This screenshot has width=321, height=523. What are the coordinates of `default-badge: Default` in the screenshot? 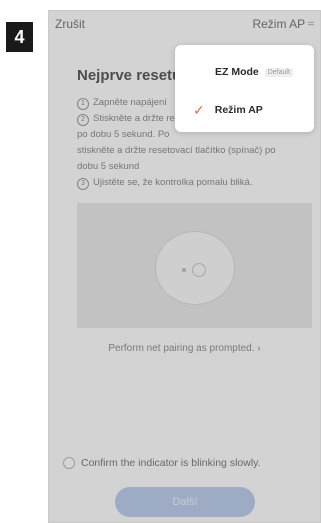 It's located at (278, 72).